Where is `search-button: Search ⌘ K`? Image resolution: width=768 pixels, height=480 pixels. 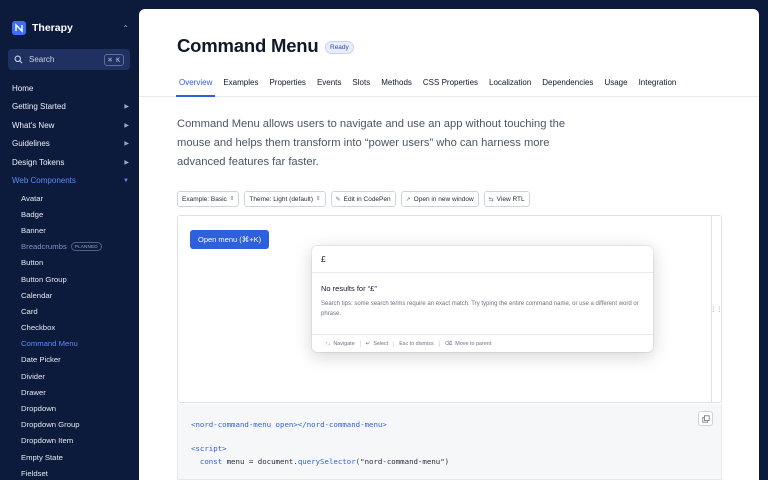
search-button: Search ⌘ K is located at coordinates (69, 59).